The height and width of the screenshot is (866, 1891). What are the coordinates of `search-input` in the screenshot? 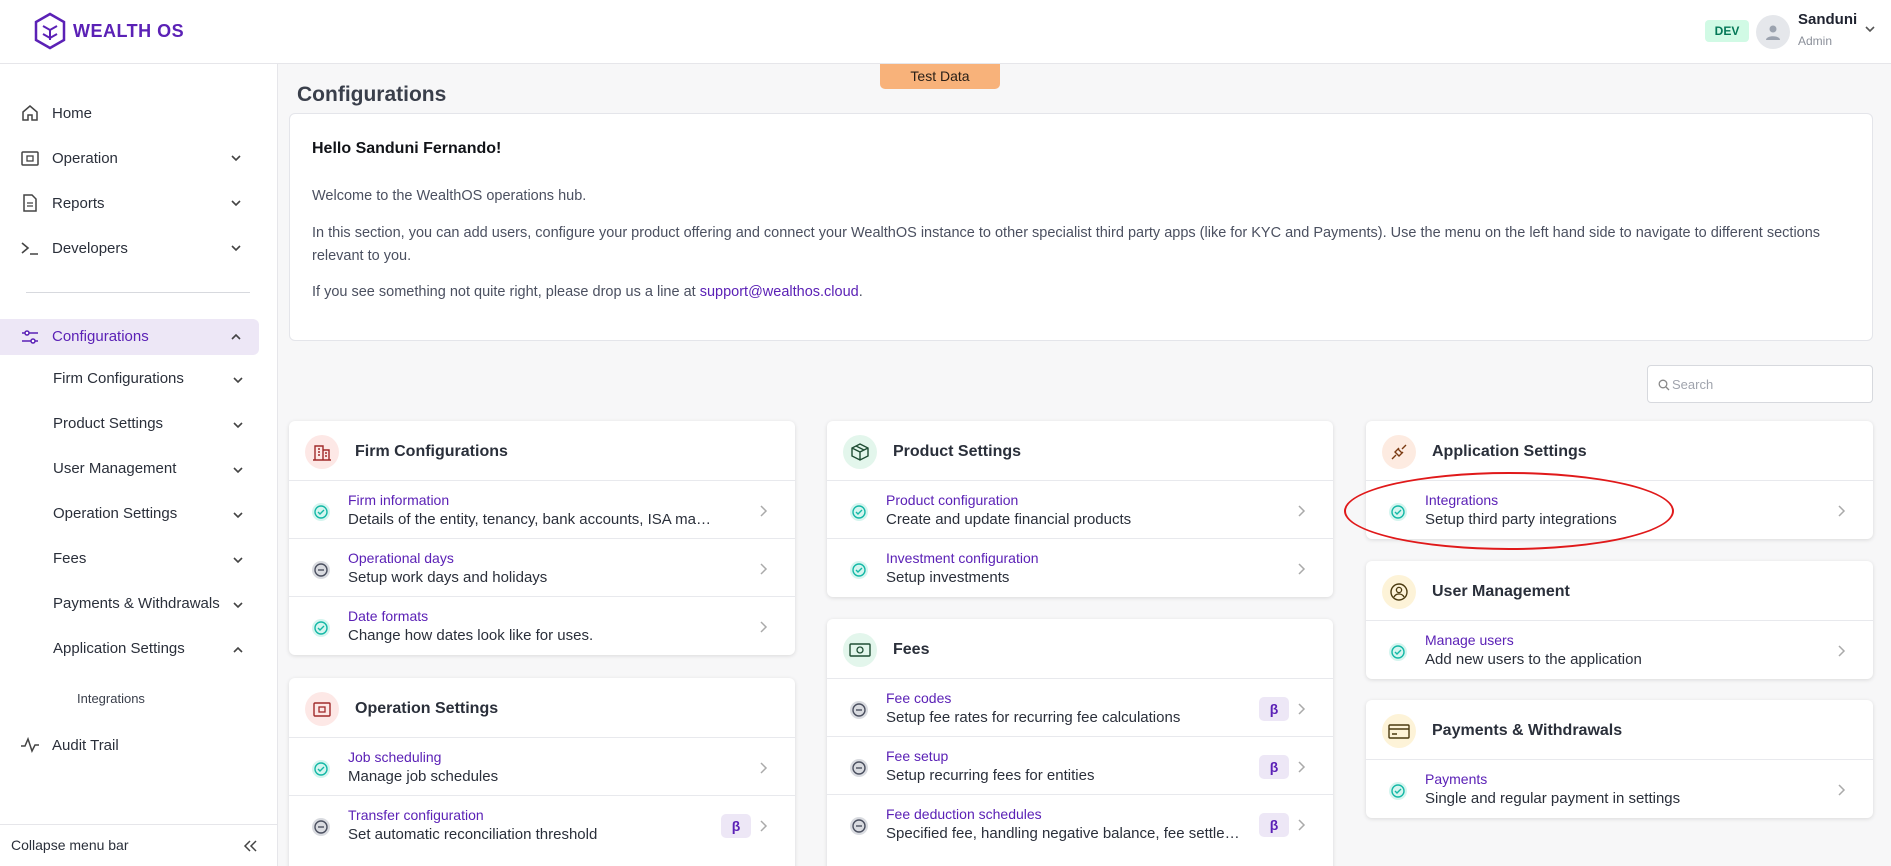 It's located at (1767, 384).